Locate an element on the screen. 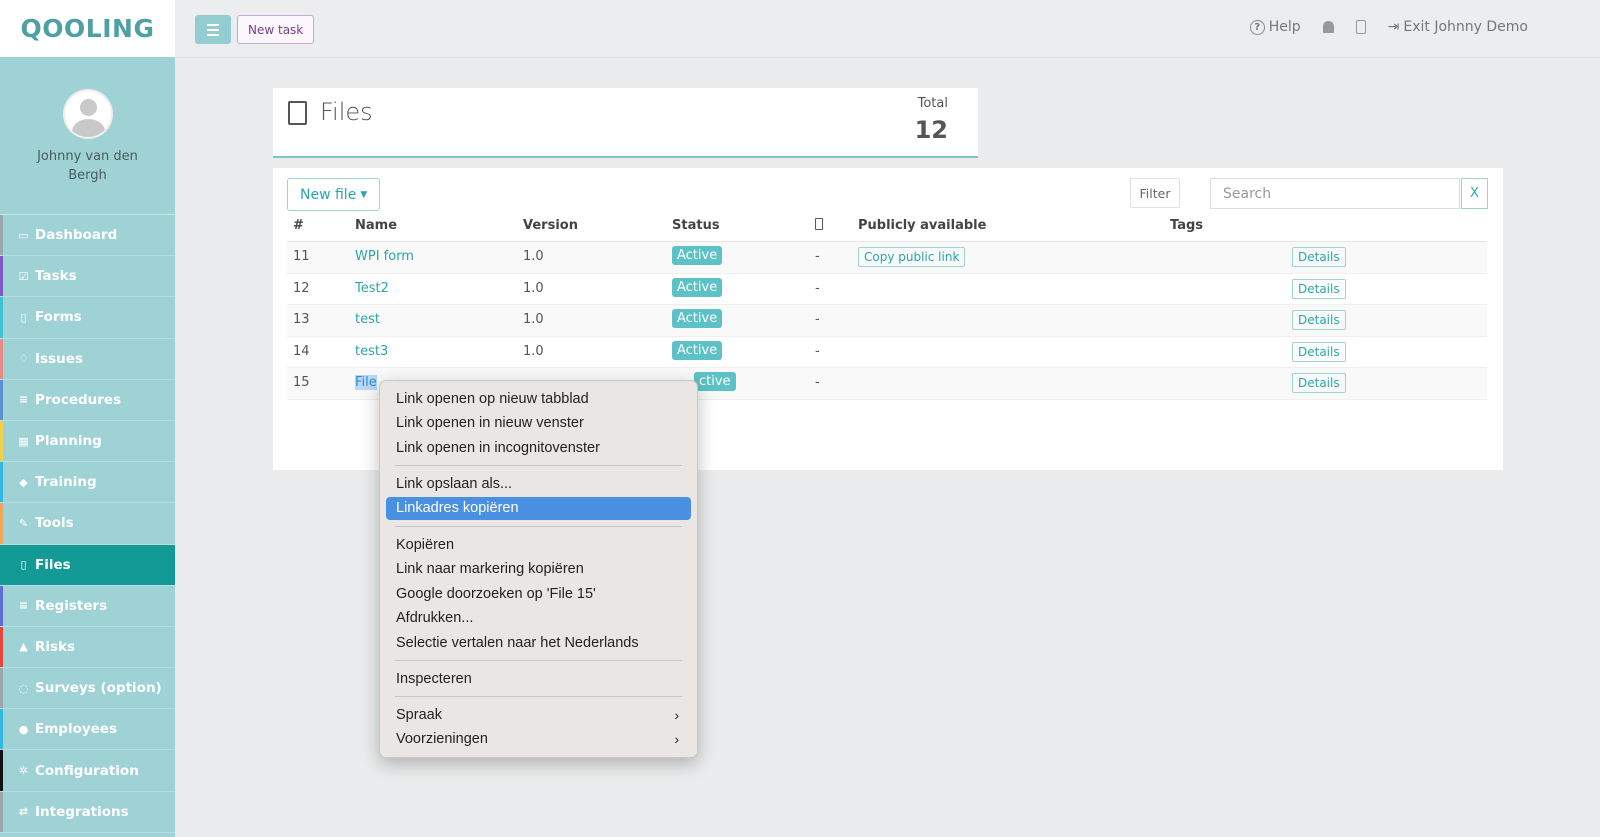  file-name-link: test3 is located at coordinates (371, 351).